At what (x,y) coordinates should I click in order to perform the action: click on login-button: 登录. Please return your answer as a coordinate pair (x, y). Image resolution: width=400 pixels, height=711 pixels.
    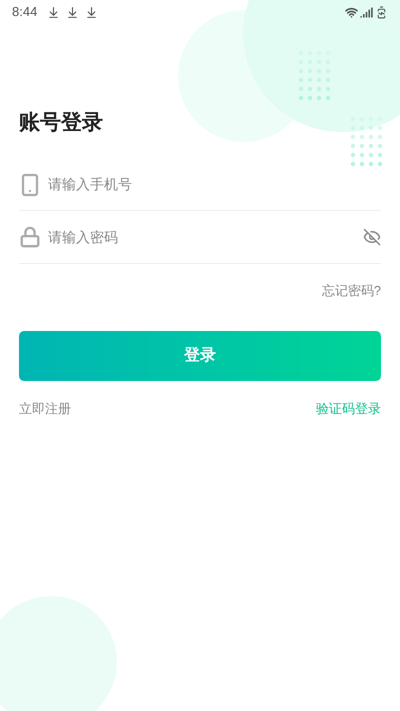
    Looking at the image, I should click on (200, 355).